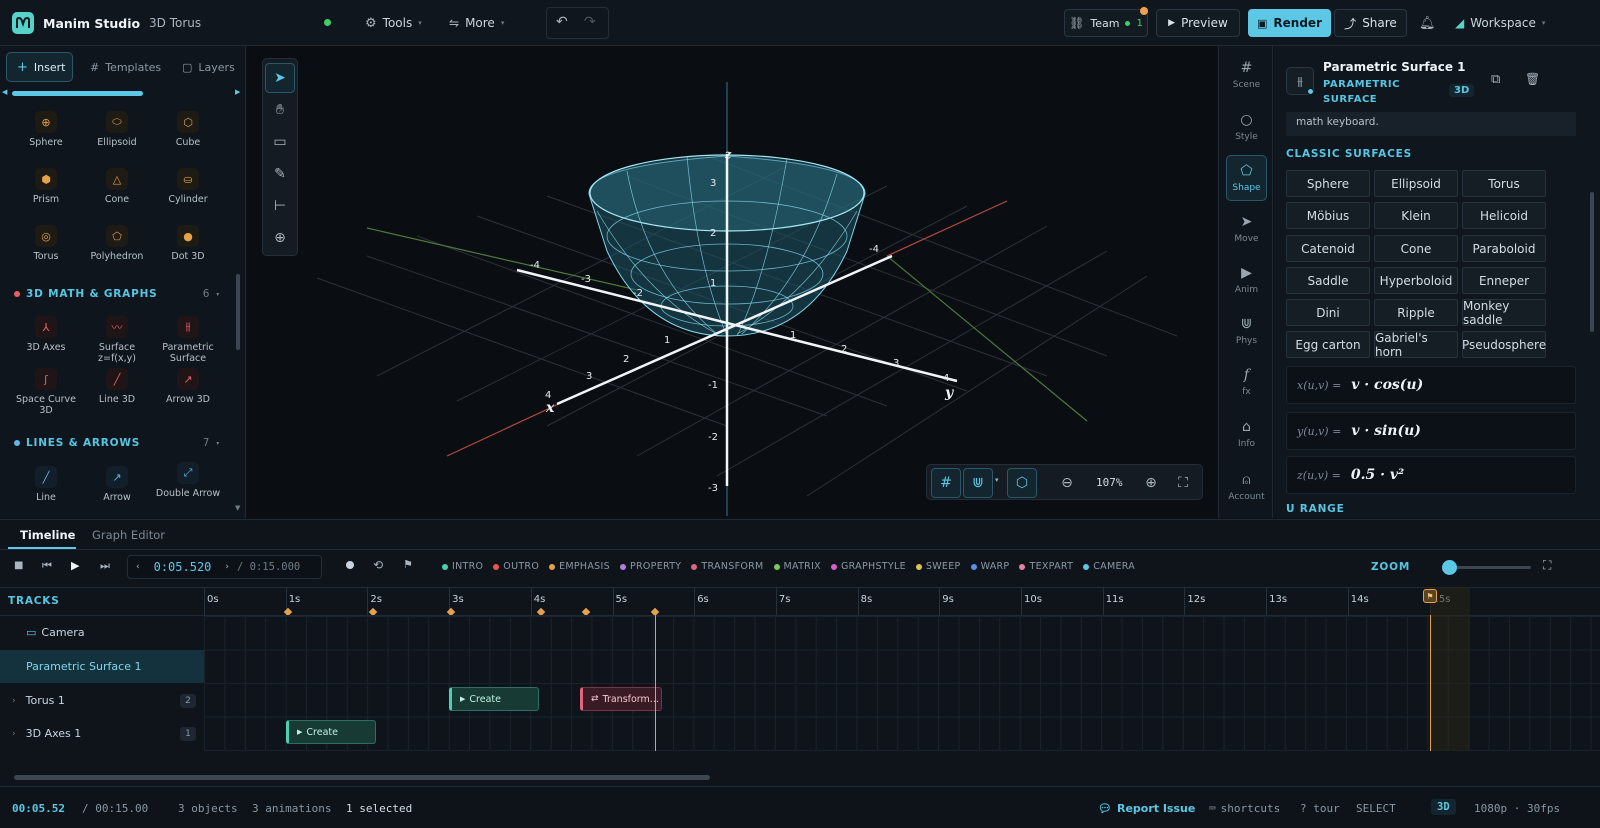  I want to click on tab-templates: # Templates, so click(125, 67).